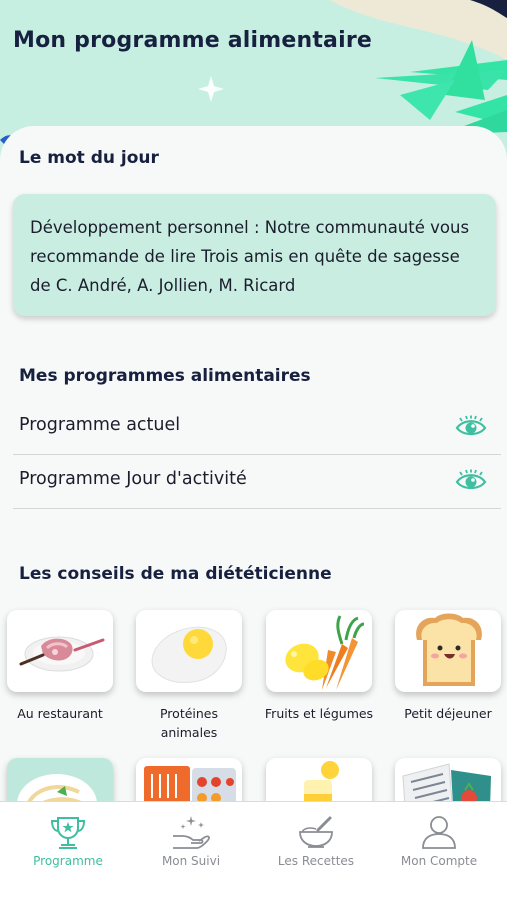 Image resolution: width=507 pixels, height=900 pixels. What do you see at coordinates (439, 851) in the screenshot?
I see `nav-item-mon-compte: Mon Compte` at bounding box center [439, 851].